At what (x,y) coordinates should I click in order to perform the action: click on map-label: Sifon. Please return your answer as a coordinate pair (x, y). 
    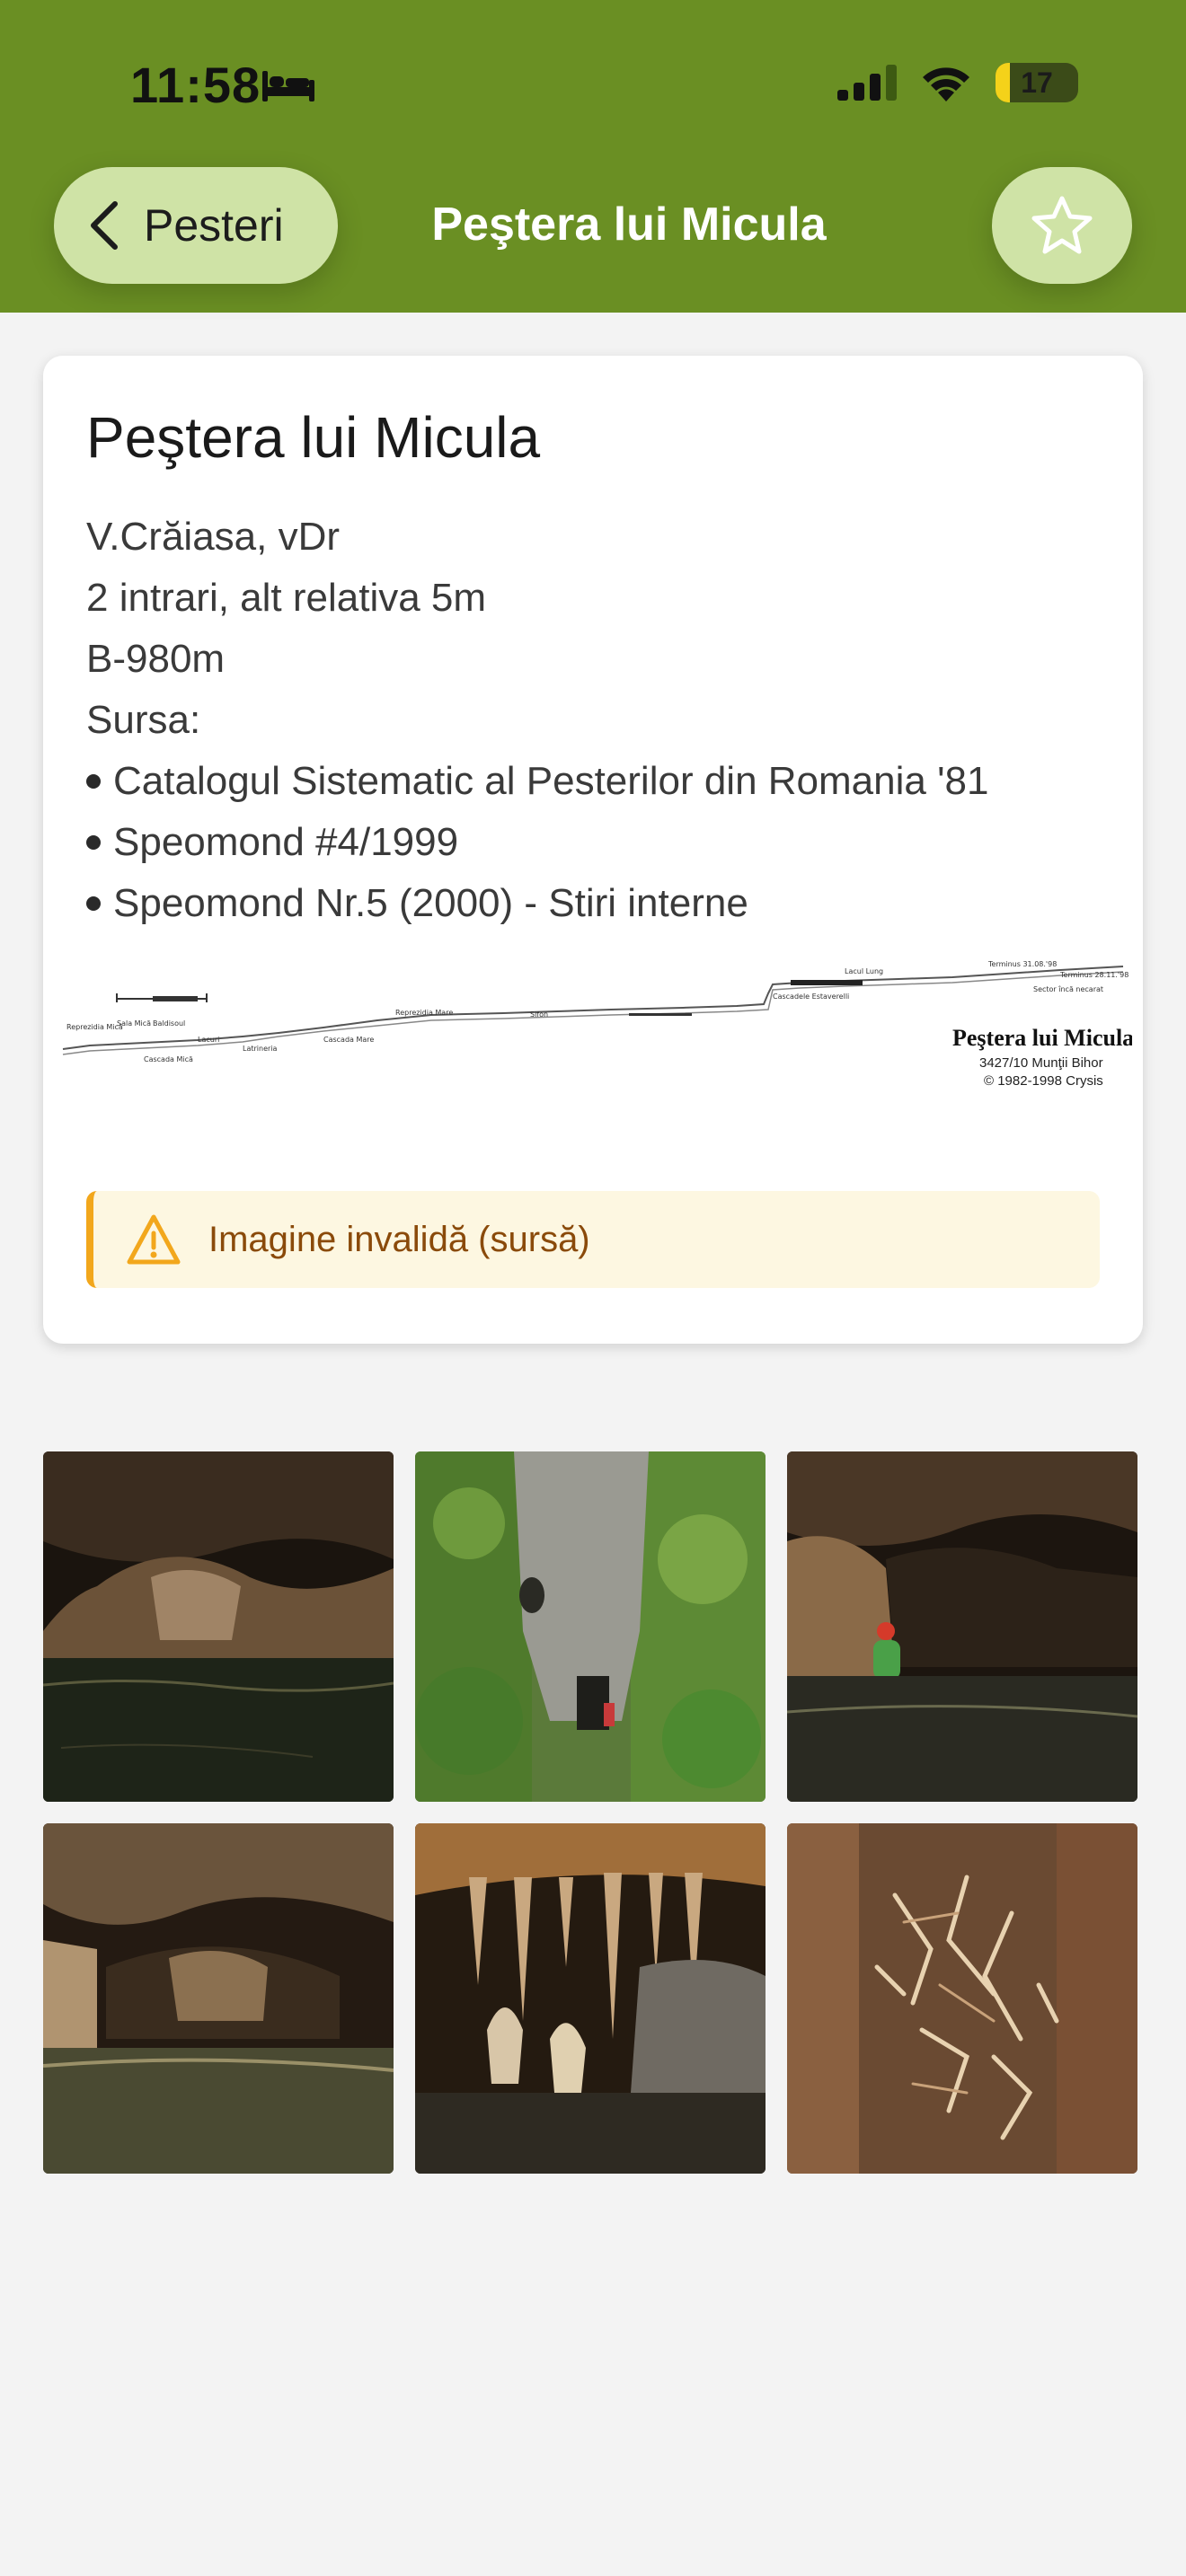
    Looking at the image, I should click on (539, 1014).